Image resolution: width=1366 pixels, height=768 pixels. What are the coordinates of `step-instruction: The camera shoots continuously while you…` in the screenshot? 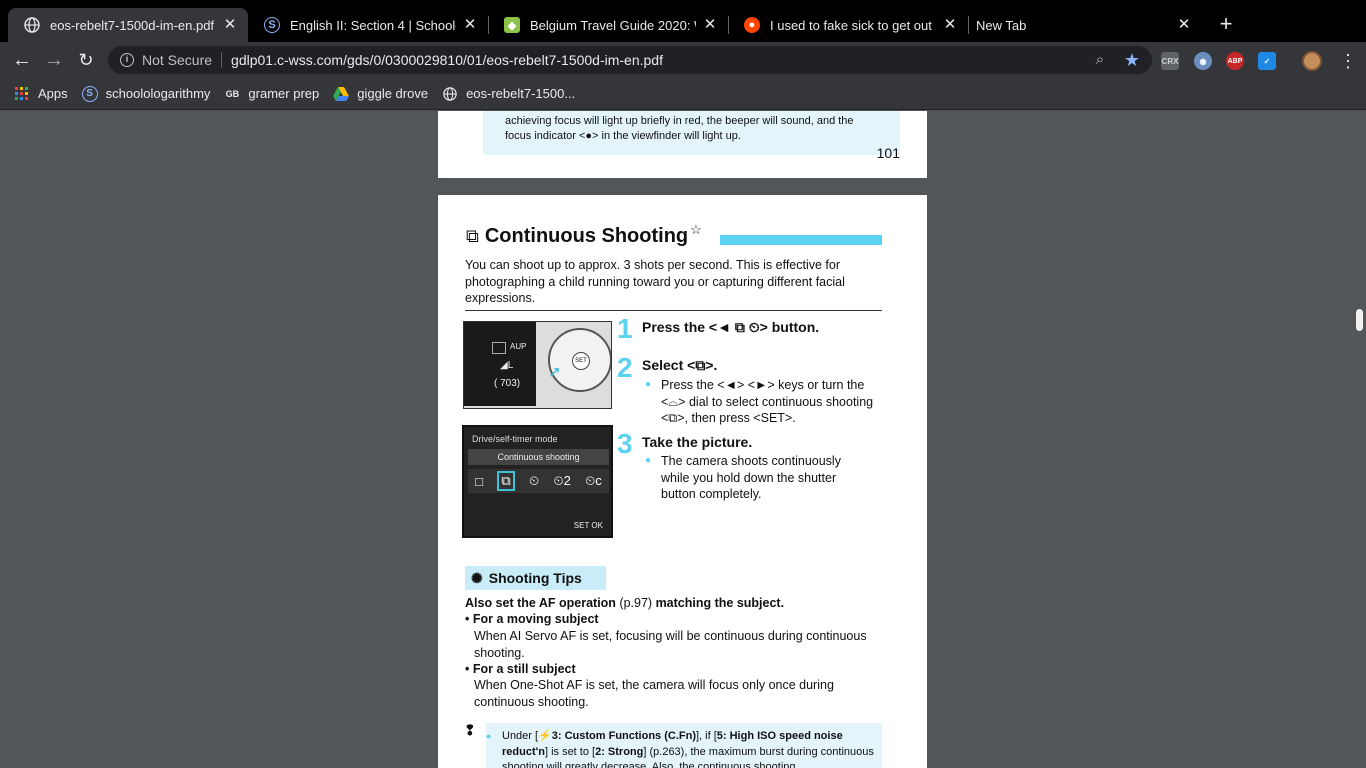 It's located at (753, 478).